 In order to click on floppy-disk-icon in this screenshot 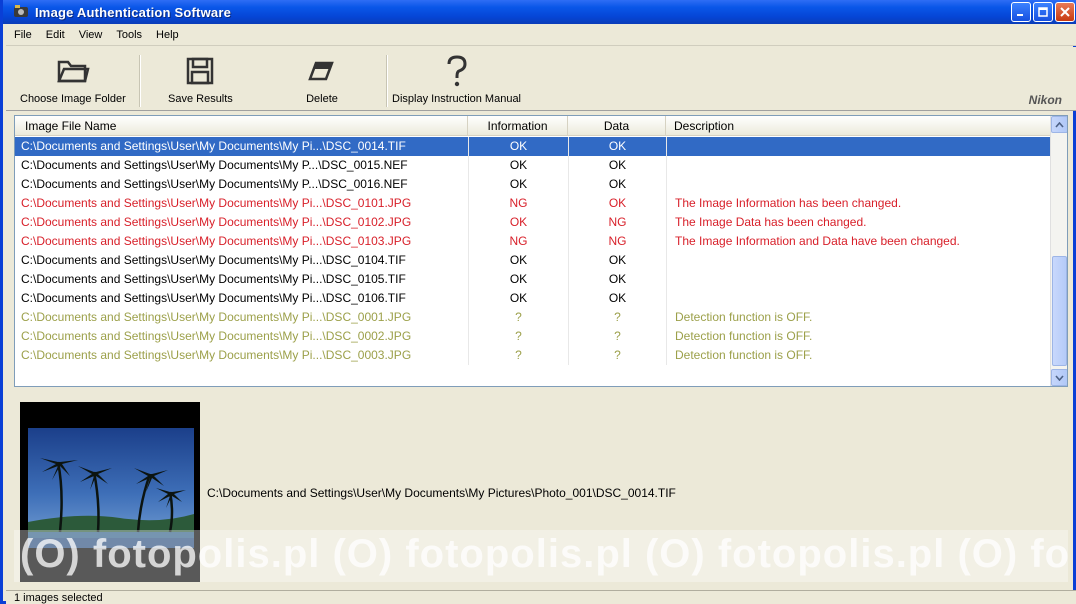, I will do `click(200, 71)`.